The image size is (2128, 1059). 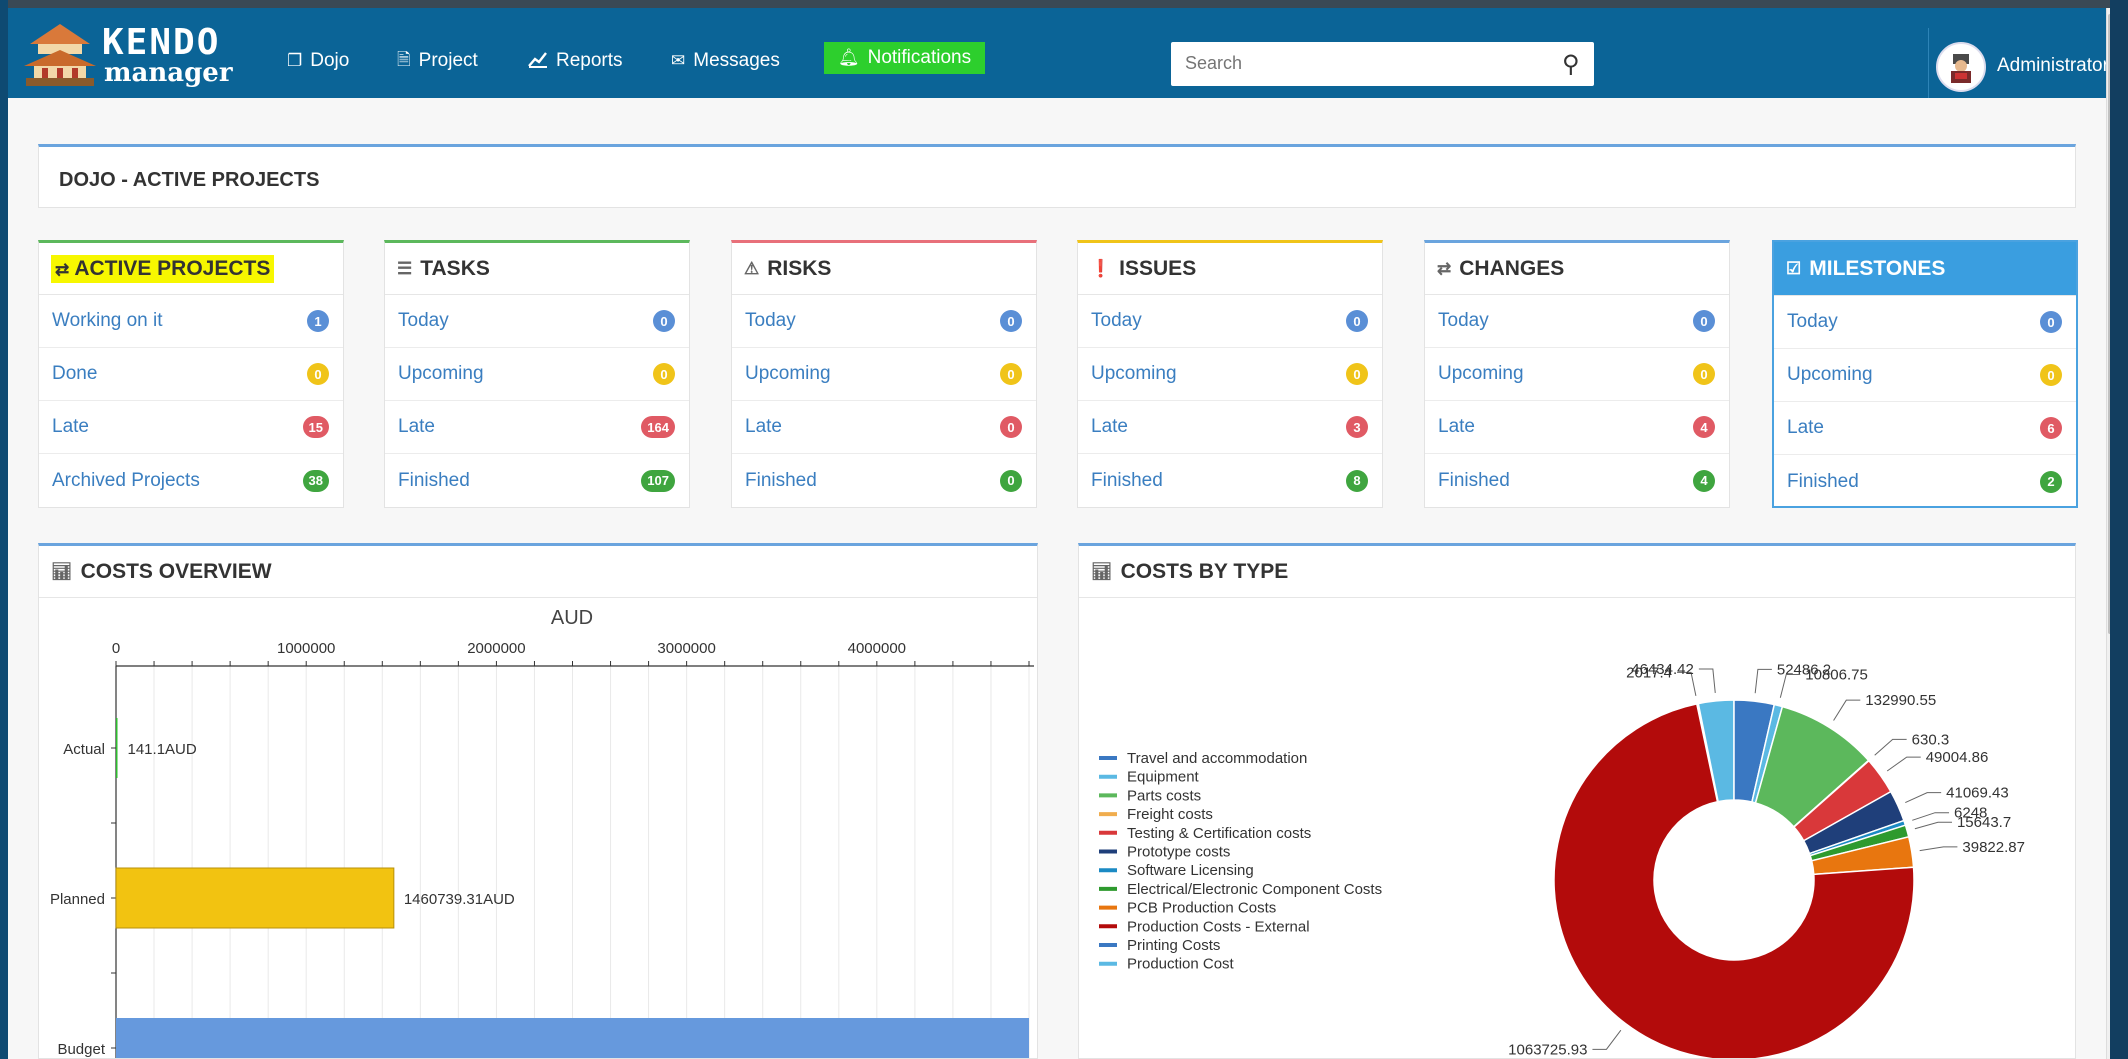 I want to click on check-square-icon: ☑, so click(x=1794, y=268).